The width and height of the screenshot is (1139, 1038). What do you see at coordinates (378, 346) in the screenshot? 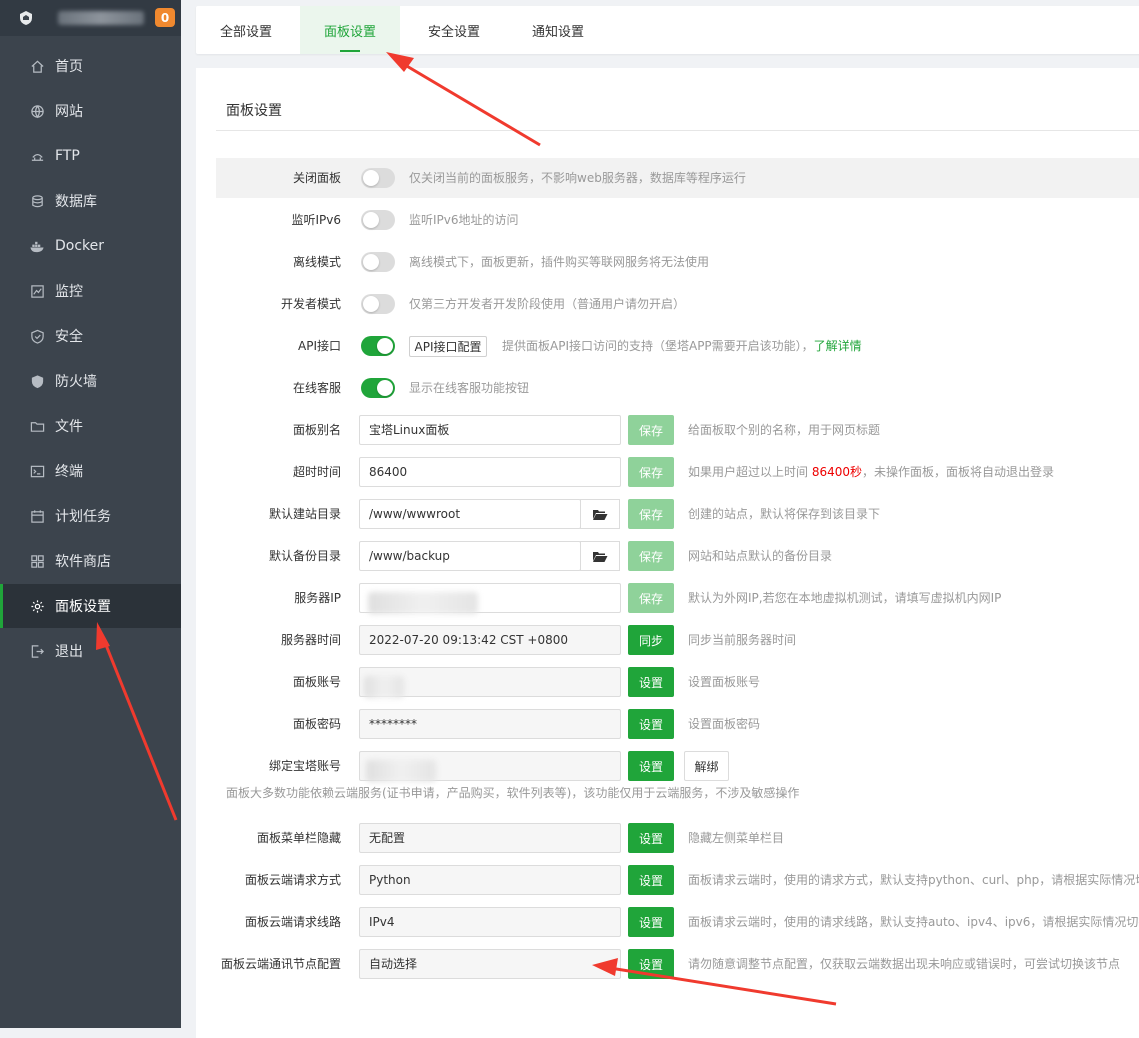
I see `api-toggle` at bounding box center [378, 346].